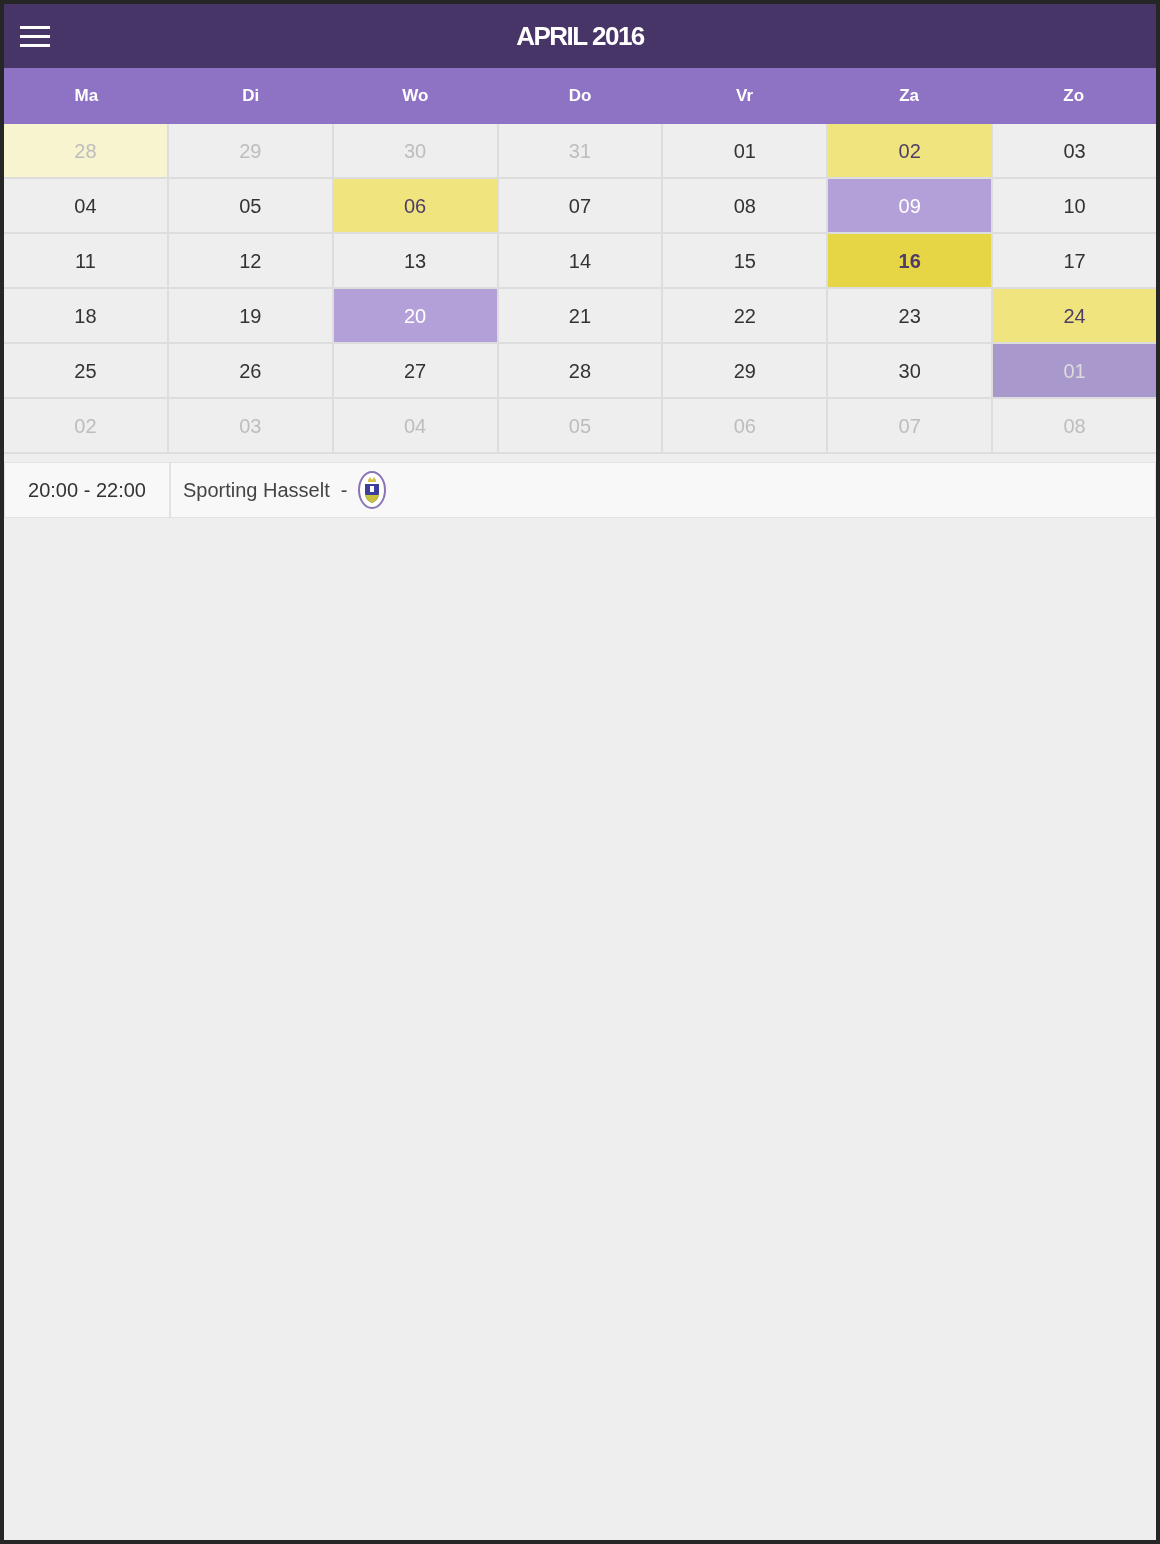 This screenshot has width=1160, height=1544. What do you see at coordinates (86, 96) in the screenshot?
I see `weekday-label: Ma` at bounding box center [86, 96].